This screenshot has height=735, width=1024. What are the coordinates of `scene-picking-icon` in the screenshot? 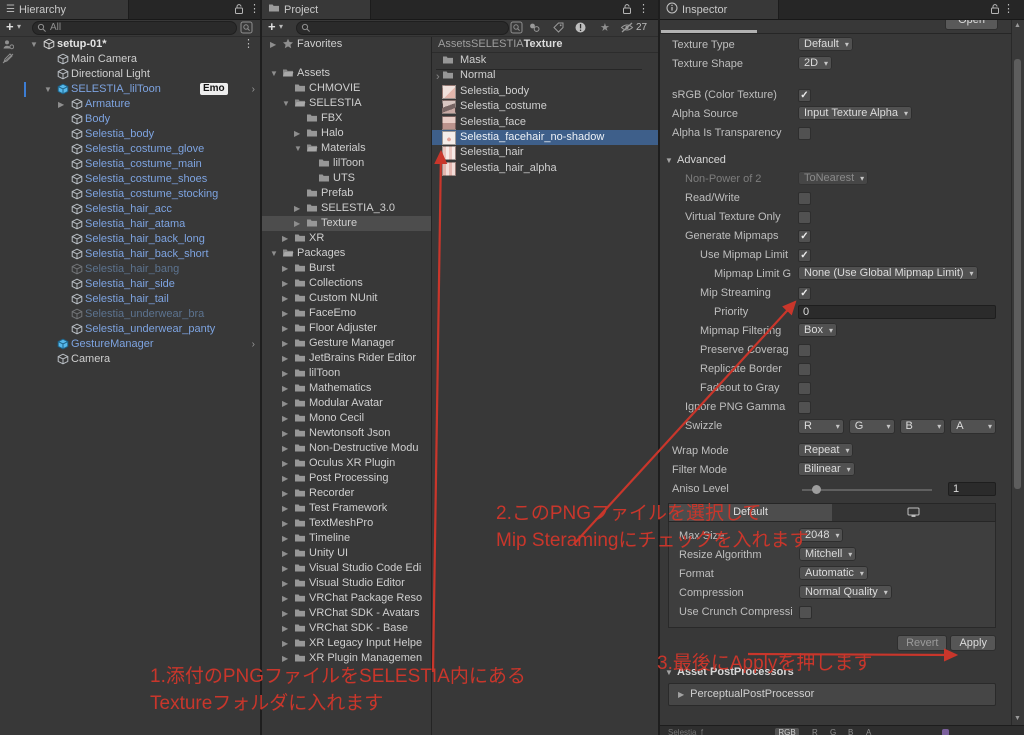 It's located at (8, 60).